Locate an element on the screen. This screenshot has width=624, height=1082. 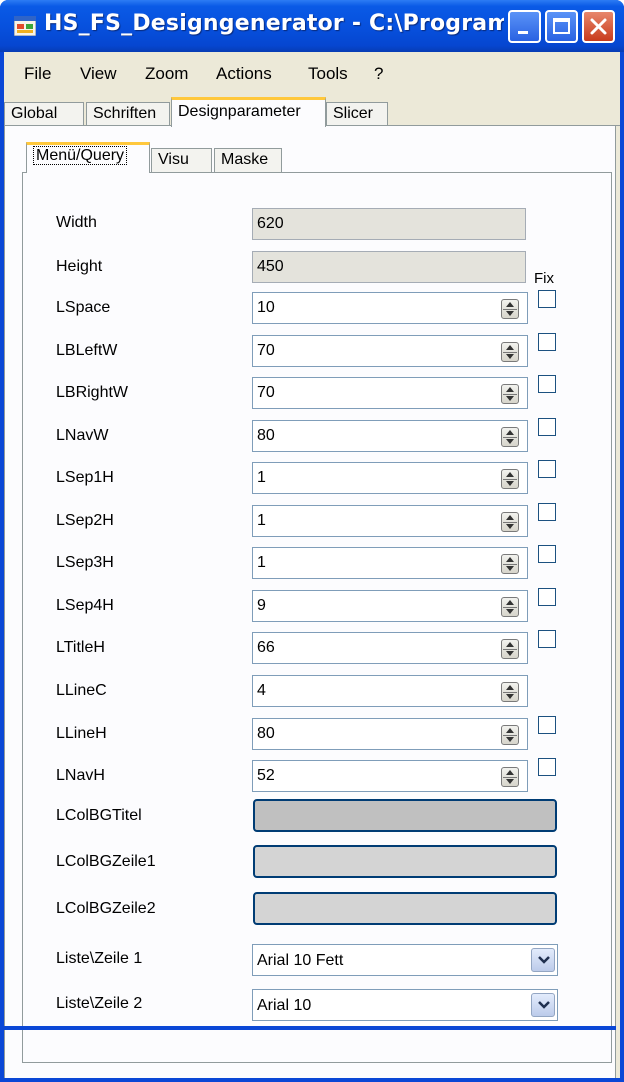
lcolbgzeile2-color-button is located at coordinates (405, 908).